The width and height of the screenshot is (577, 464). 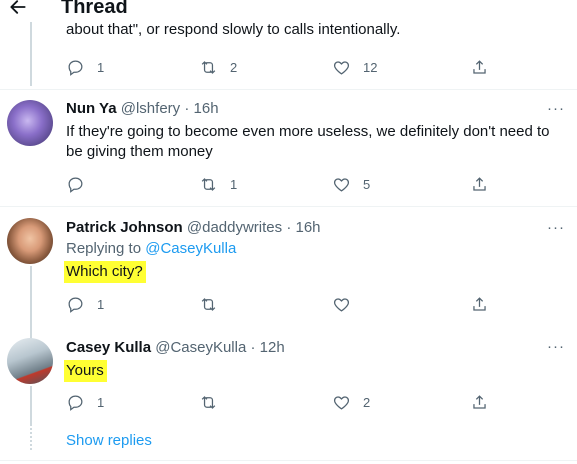 What do you see at coordinates (311, 109) in the screenshot?
I see `tweet-meta: Nun Ya @lshfery · 16h` at bounding box center [311, 109].